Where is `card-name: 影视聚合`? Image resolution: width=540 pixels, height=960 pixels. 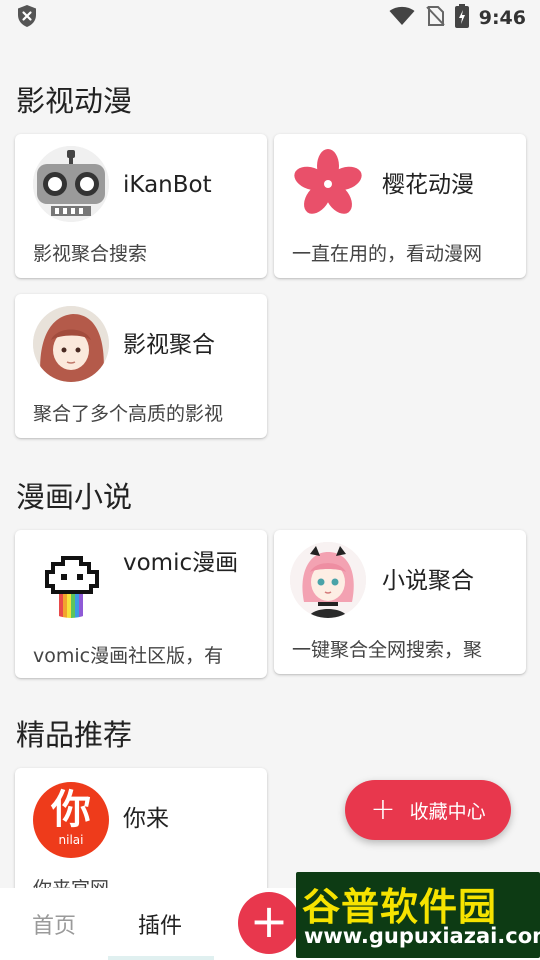
card-name: 影视聚合 is located at coordinates (169, 345).